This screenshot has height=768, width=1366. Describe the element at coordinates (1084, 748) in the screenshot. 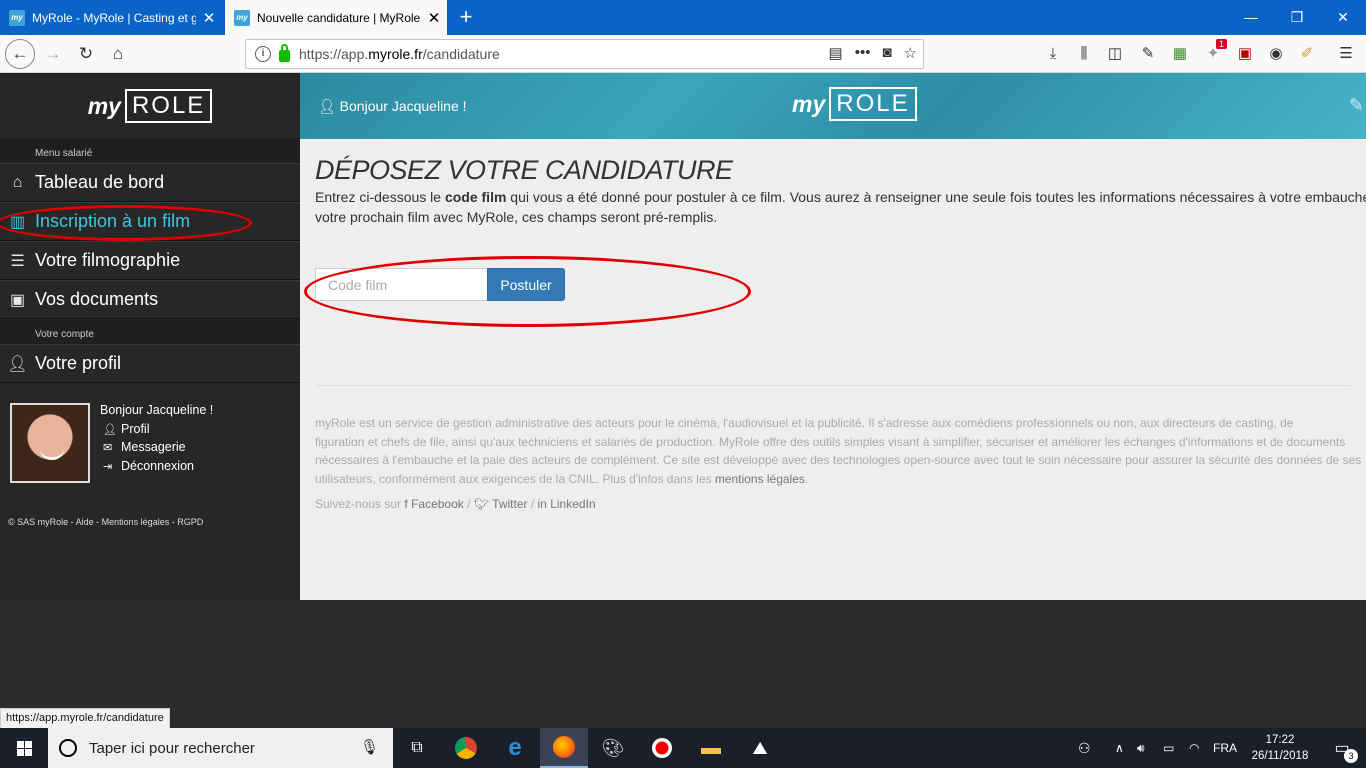

I see `people-icon: ⚇` at that location.